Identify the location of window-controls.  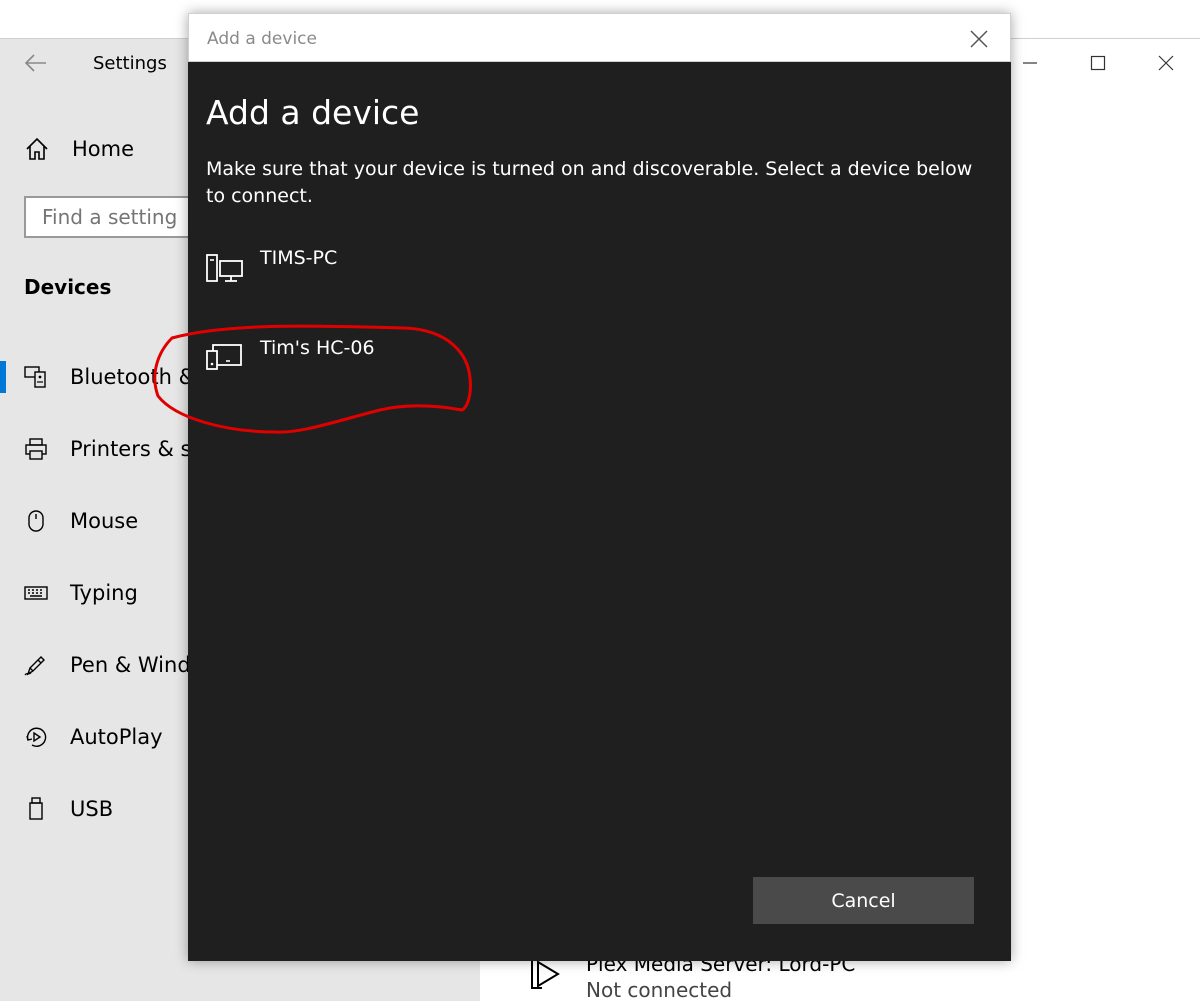
(1098, 63).